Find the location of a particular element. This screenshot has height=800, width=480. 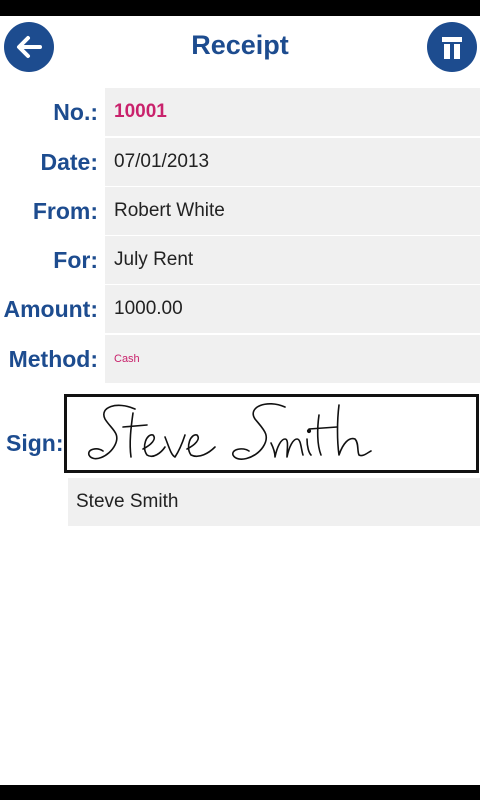

method-label: Method: is located at coordinates (53, 358).